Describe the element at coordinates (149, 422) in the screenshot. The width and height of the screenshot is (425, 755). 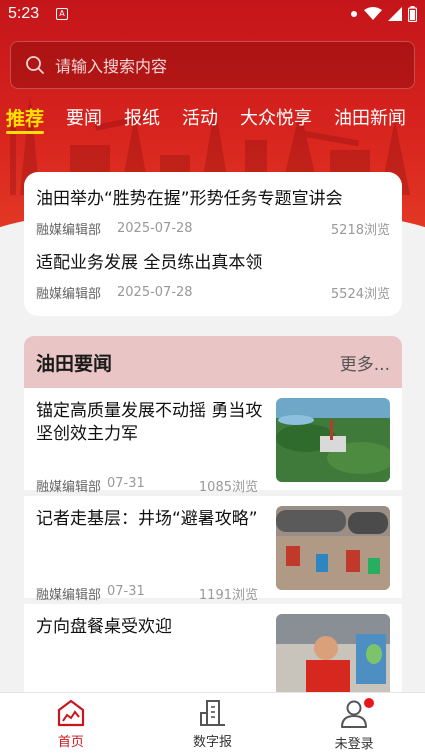
I see `news-title: 锚定高质量发展不动摇 勇当攻坚创效主力军` at that location.